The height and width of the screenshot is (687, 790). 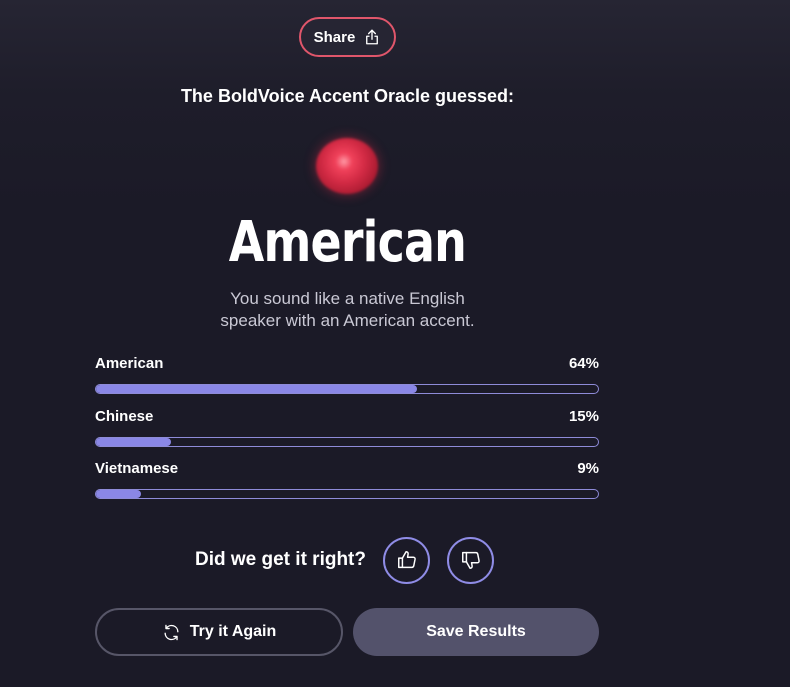 I want to click on breakdown-row-vietnamese: Vietnamese 9%, so click(x=347, y=486).